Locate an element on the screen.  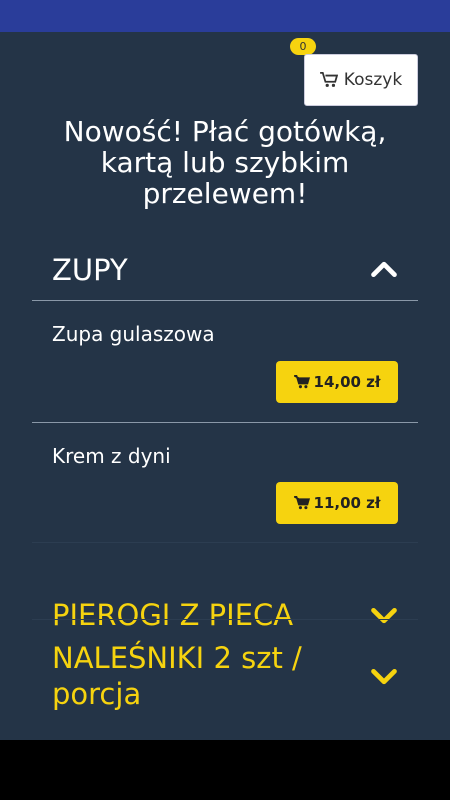
status-bar is located at coordinates (225, 16).